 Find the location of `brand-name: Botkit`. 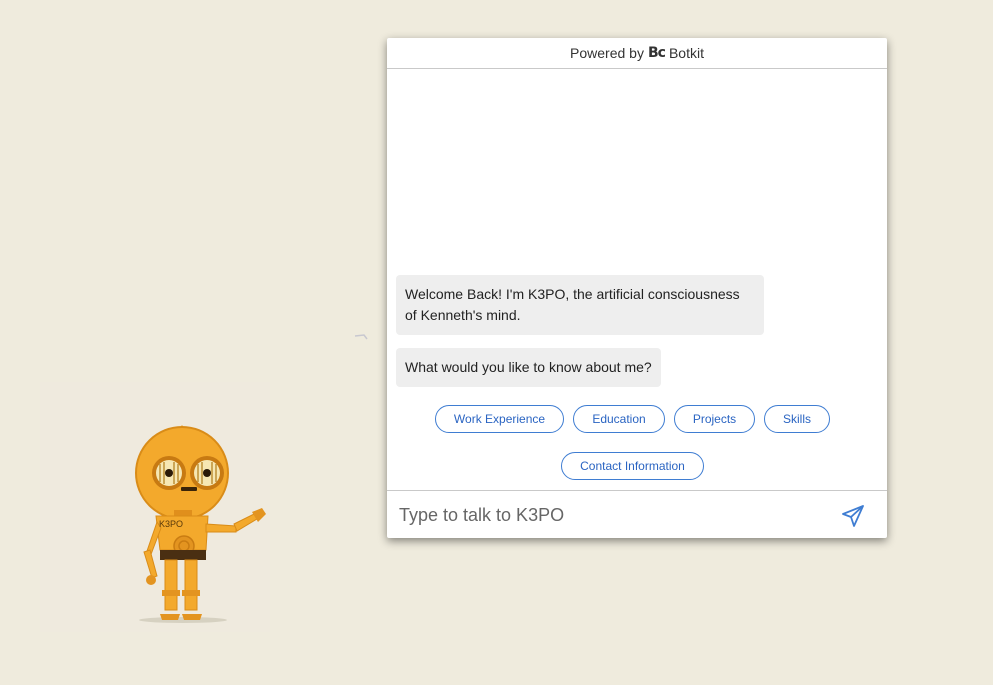

brand-name: Botkit is located at coordinates (686, 53).